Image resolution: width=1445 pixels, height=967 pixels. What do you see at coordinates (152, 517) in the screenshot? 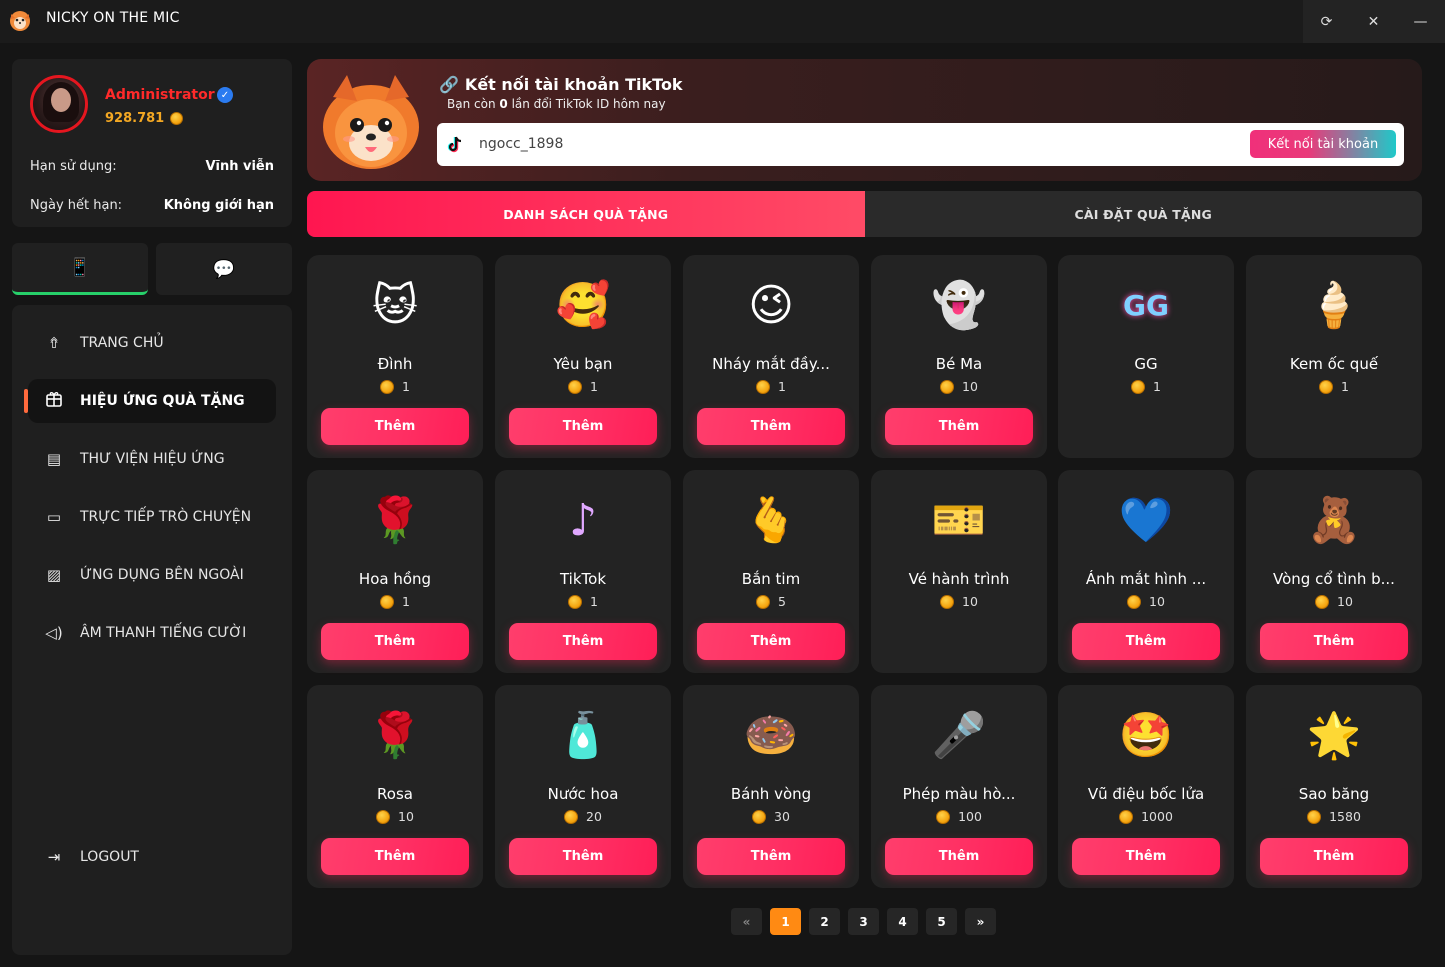
I see `nav-item-live-chat: ▭ TRỰC TIẾP TRÒ CHUYỆN` at bounding box center [152, 517].